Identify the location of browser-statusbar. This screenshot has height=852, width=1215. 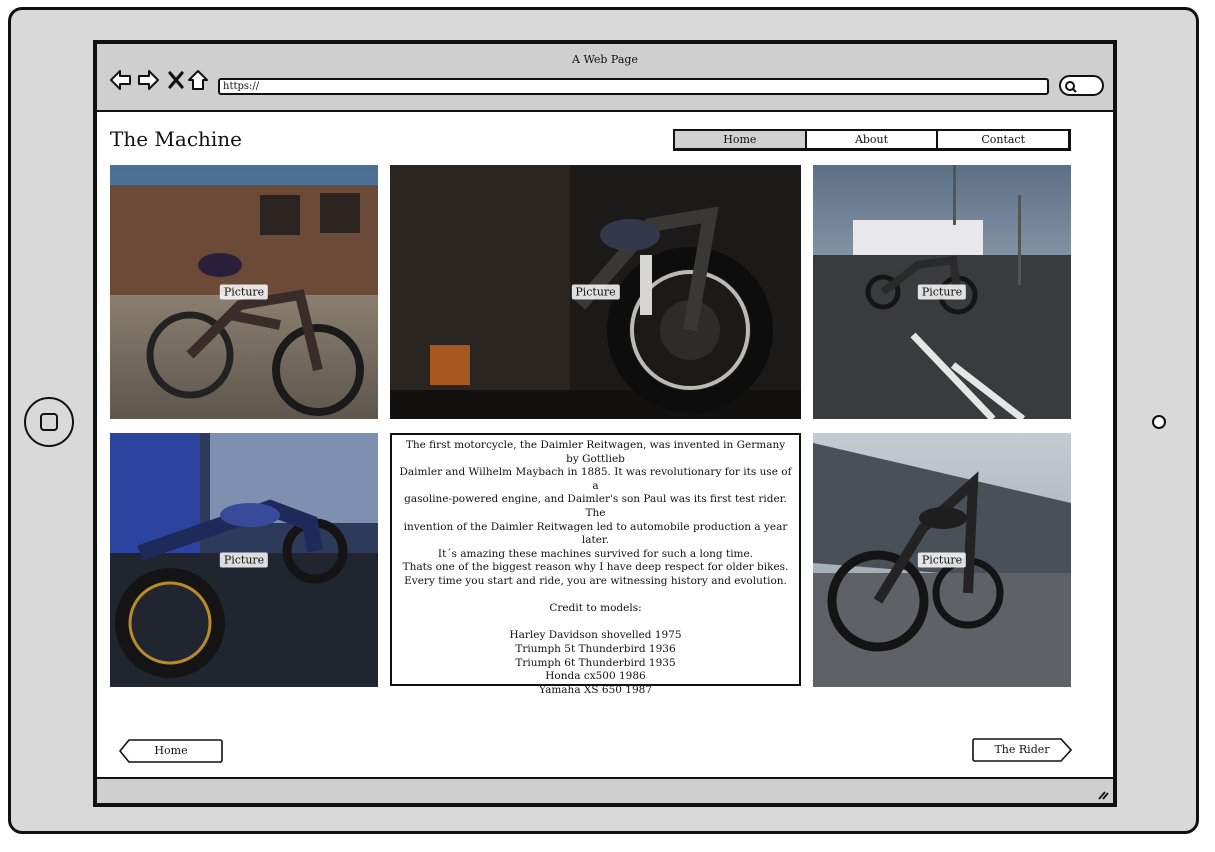
(605, 790).